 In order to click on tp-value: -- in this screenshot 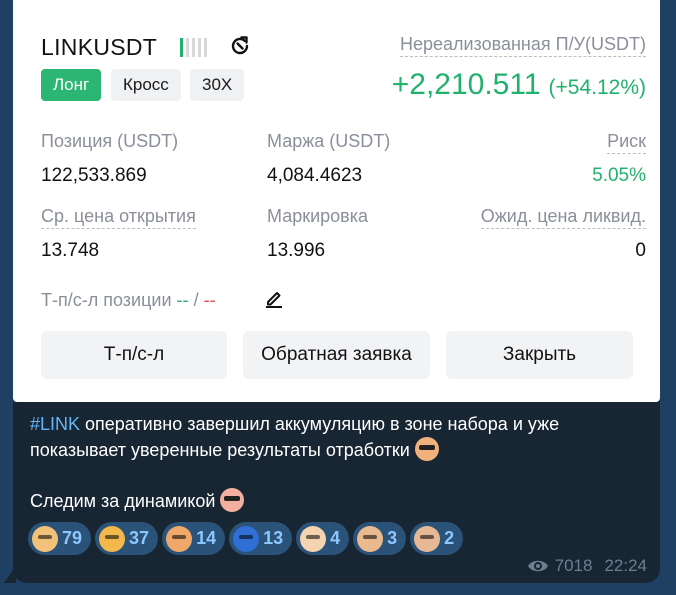, I will do `click(182, 300)`.